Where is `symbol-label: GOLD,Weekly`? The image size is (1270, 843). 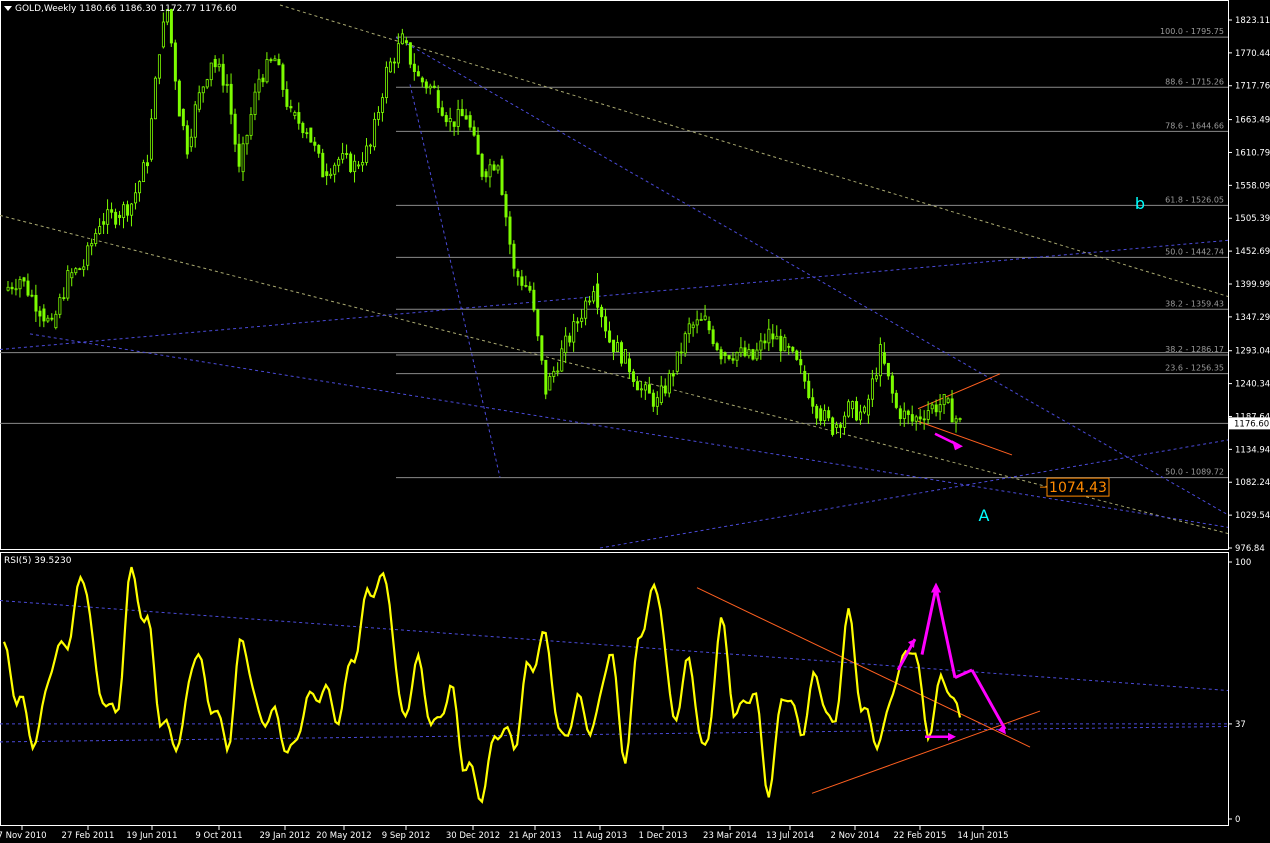
symbol-label: GOLD,Weekly is located at coordinates (46, 9).